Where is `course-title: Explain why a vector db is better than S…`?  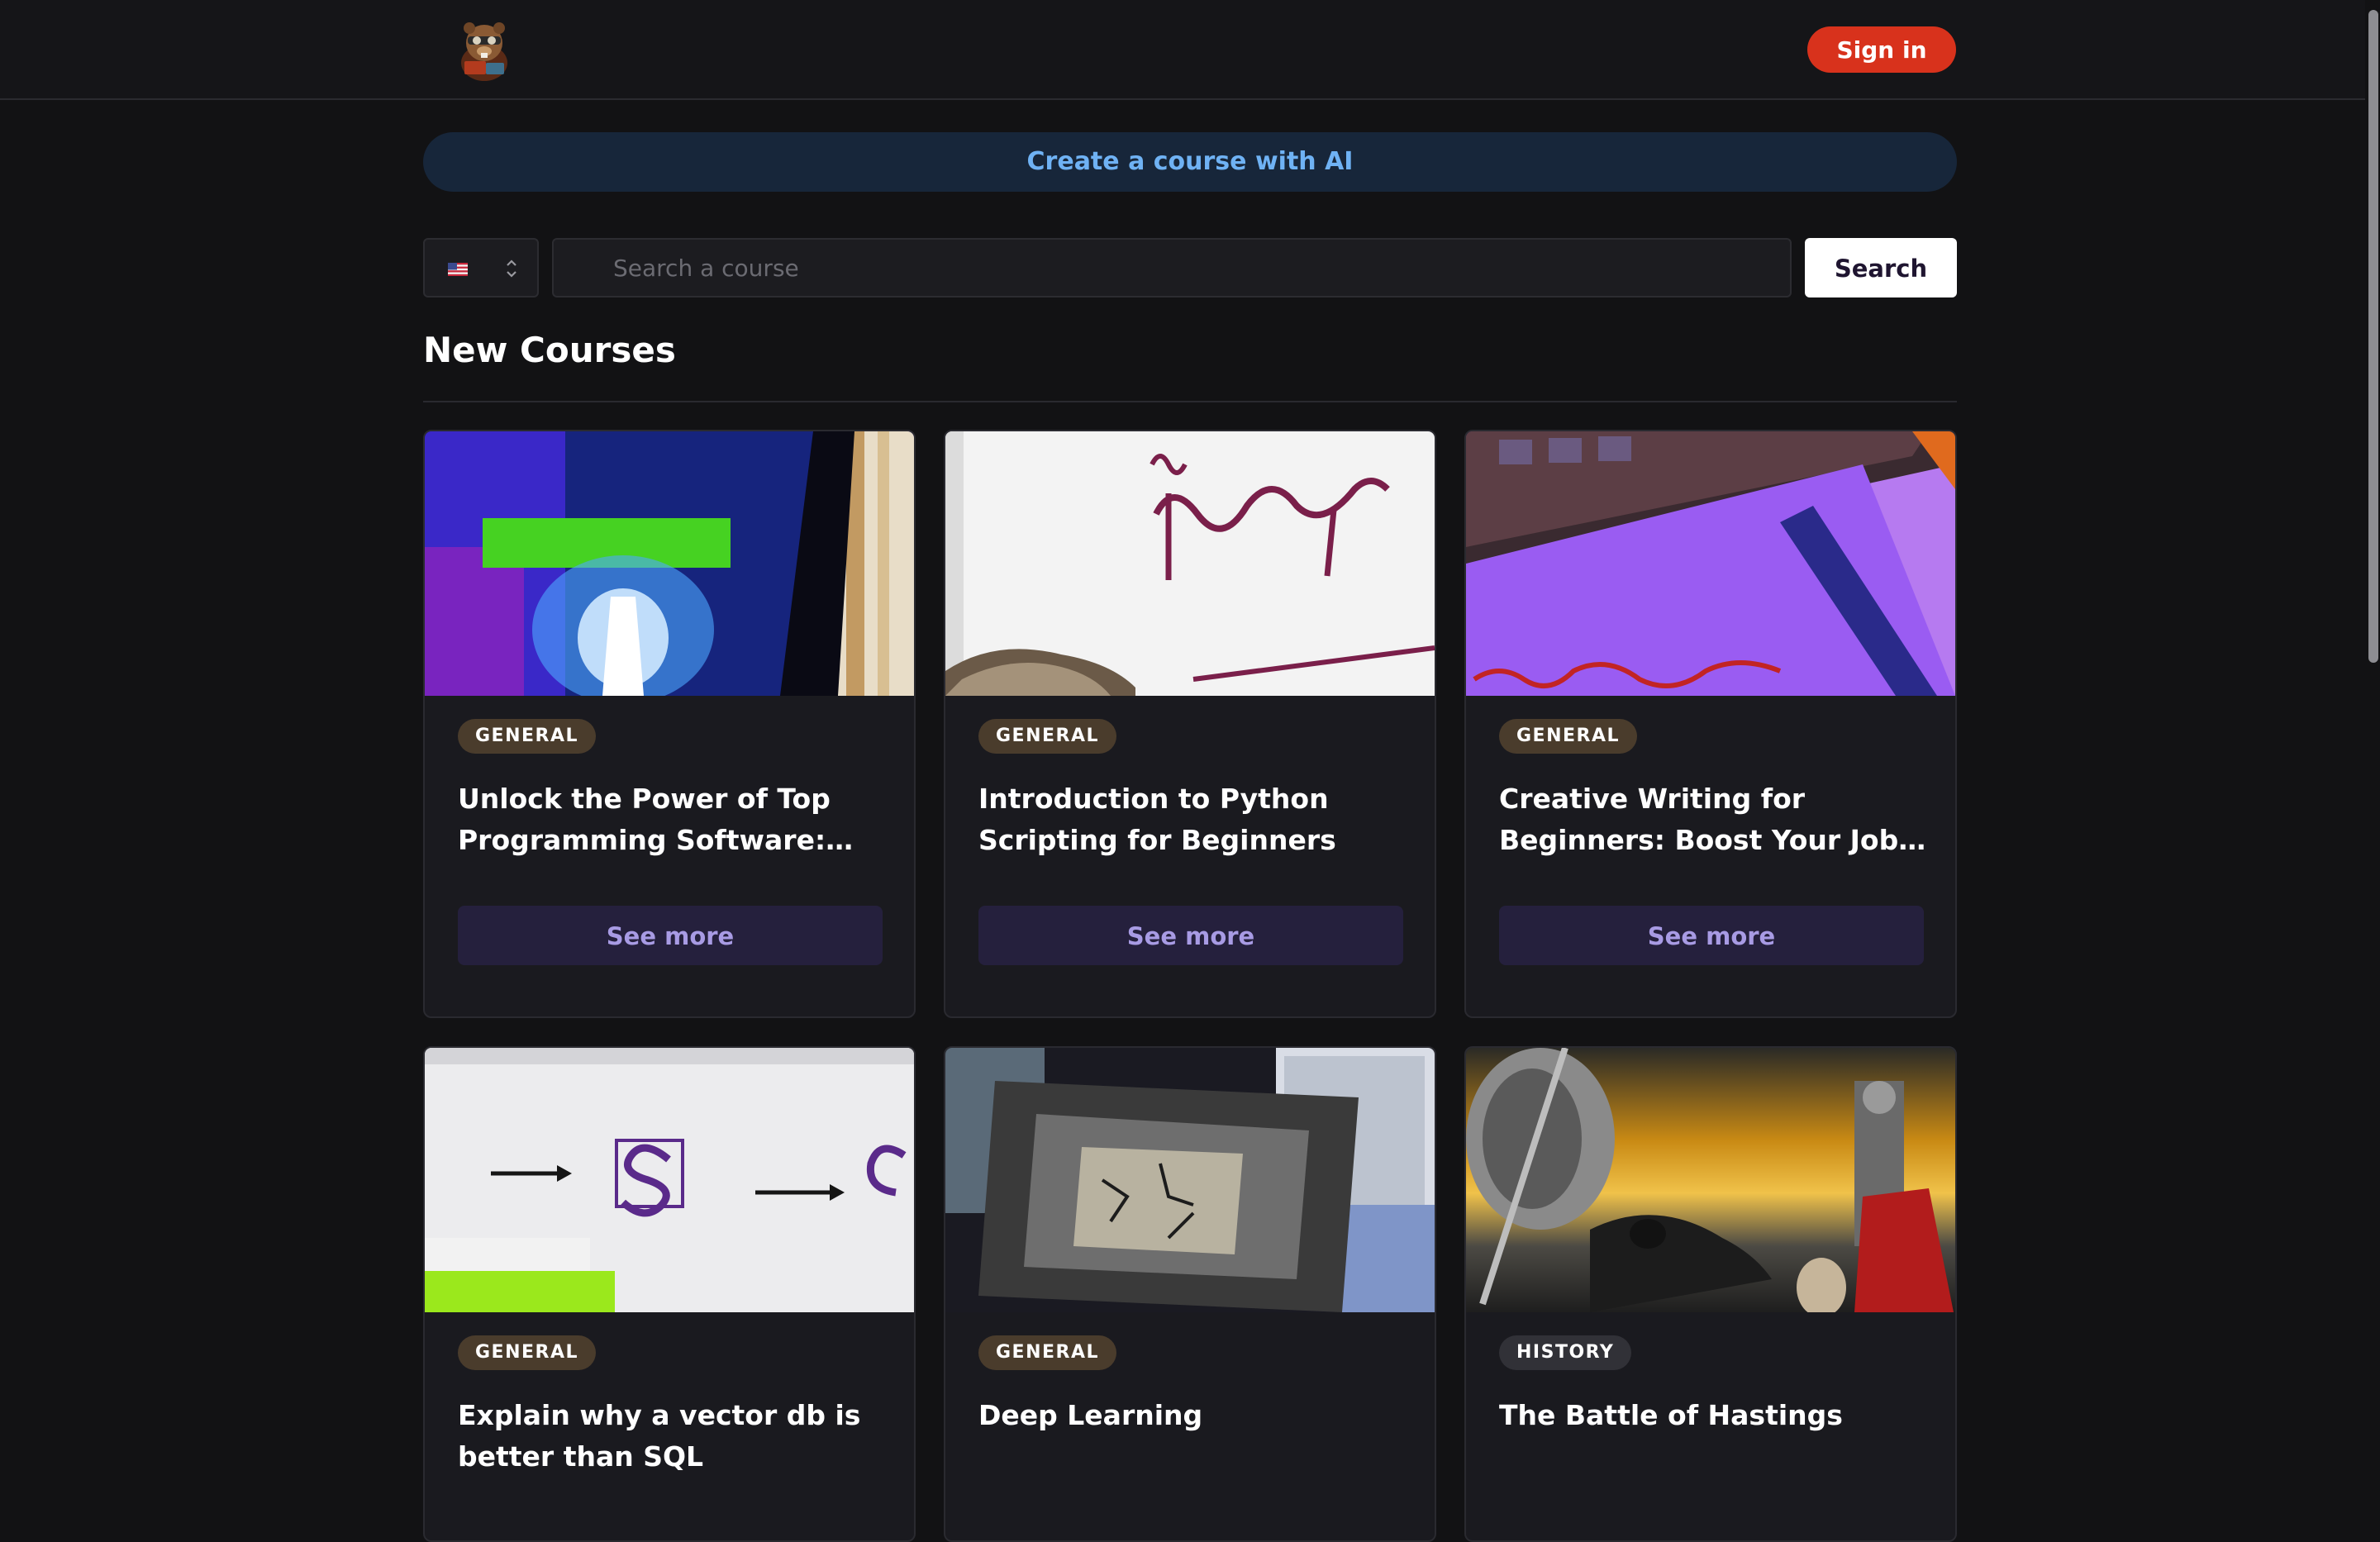
course-title: Explain why a vector db is better than S… is located at coordinates (673, 1436).